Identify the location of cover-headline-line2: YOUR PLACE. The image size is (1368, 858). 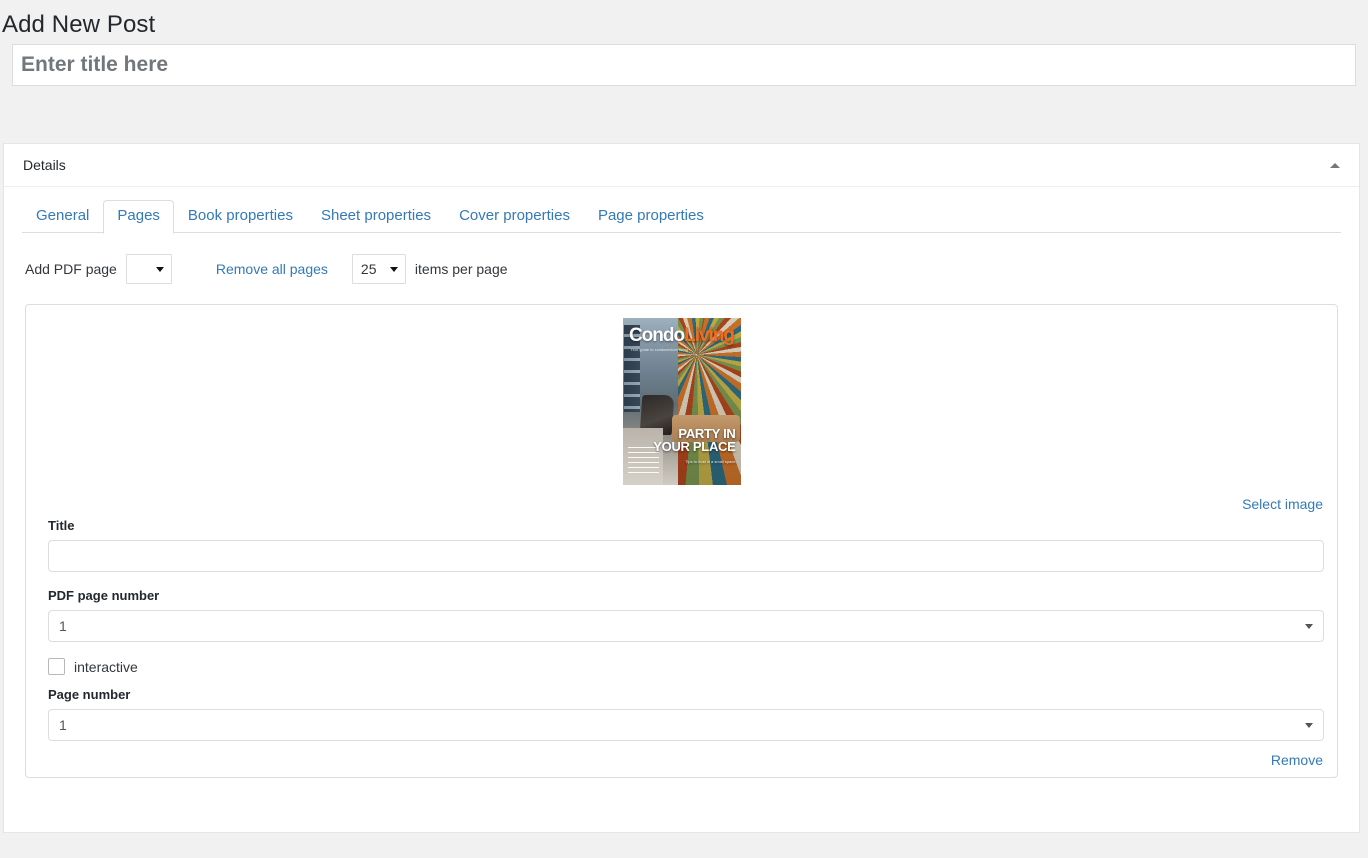
(694, 447).